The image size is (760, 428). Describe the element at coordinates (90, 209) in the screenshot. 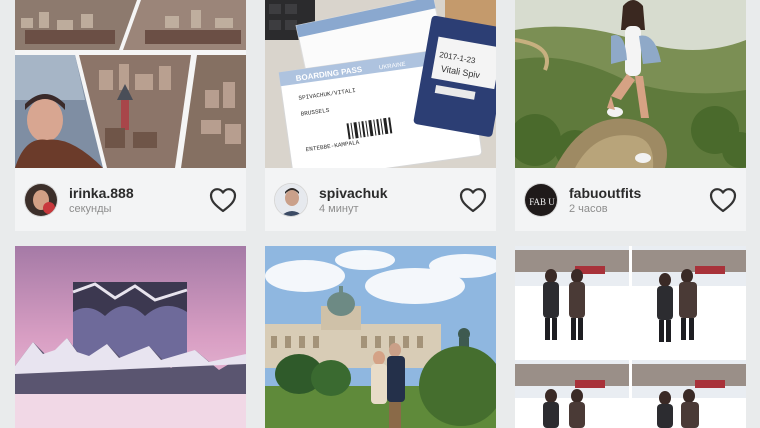

I see `post-time: секунды` at that location.